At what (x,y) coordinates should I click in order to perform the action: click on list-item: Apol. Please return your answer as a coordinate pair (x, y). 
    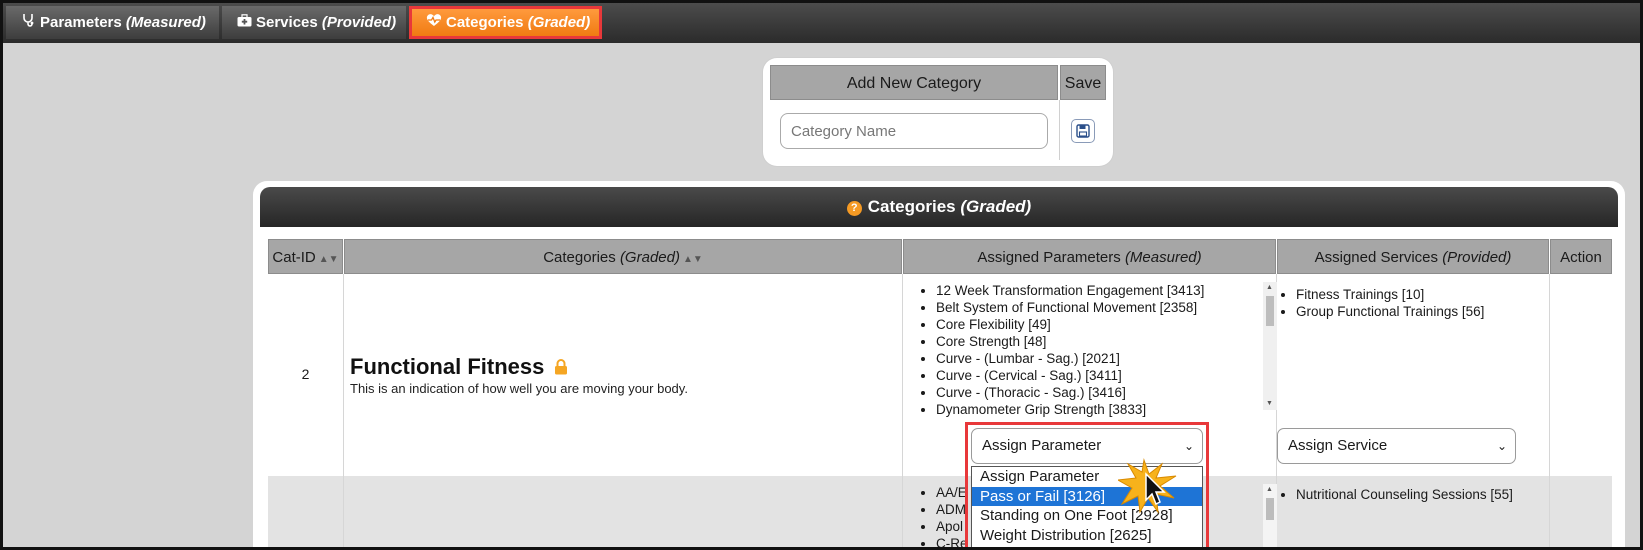
    Looking at the image, I should click on (952, 526).